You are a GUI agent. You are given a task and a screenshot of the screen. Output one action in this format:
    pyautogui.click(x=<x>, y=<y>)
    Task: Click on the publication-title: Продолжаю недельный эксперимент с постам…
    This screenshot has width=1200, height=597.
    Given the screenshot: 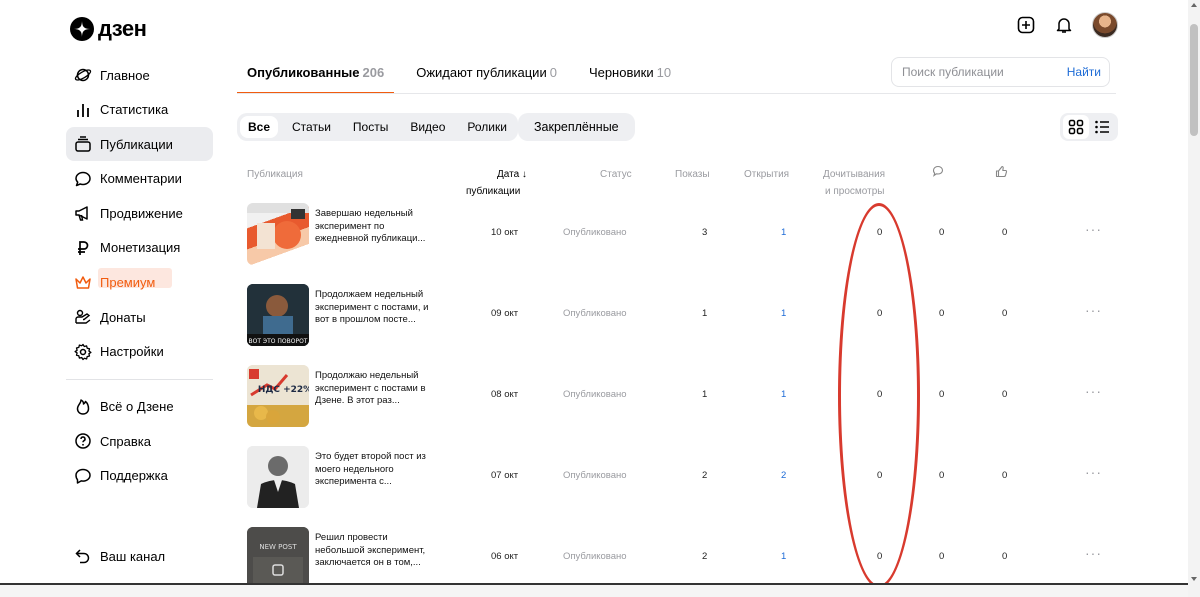 What is the action you would take?
    pyautogui.click(x=374, y=389)
    